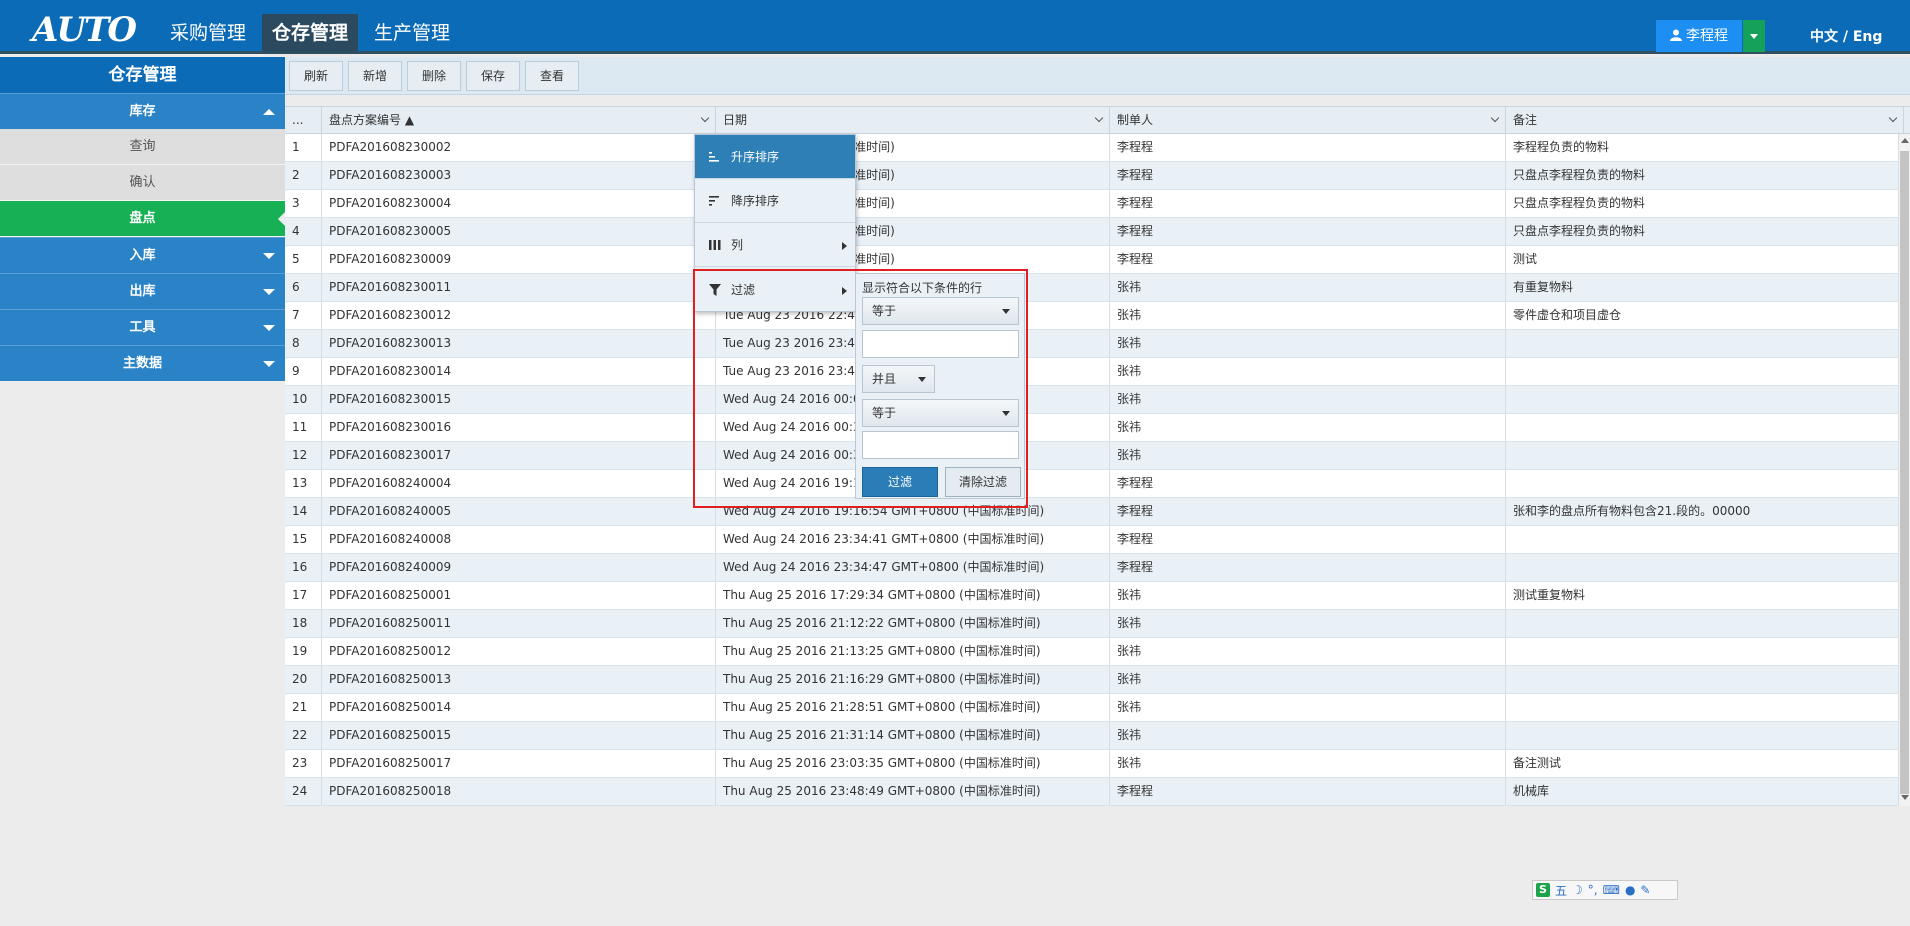  What do you see at coordinates (412, 33) in the screenshot?
I see `nav-production: 生产管理` at bounding box center [412, 33].